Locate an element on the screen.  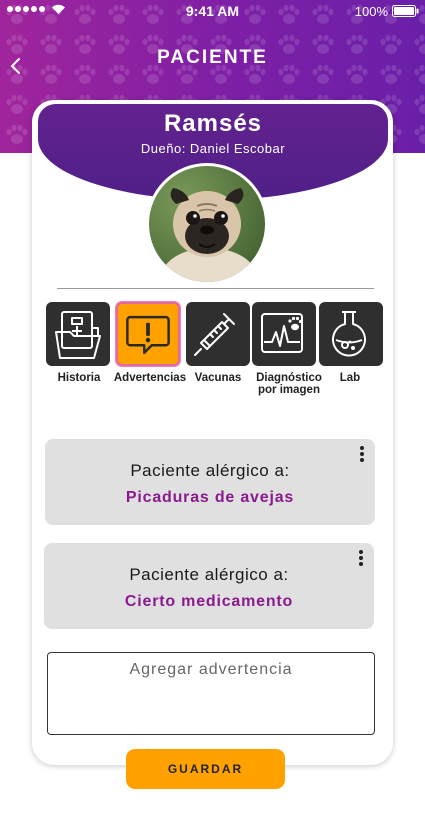
paw-xray-icon is located at coordinates (282, 333).